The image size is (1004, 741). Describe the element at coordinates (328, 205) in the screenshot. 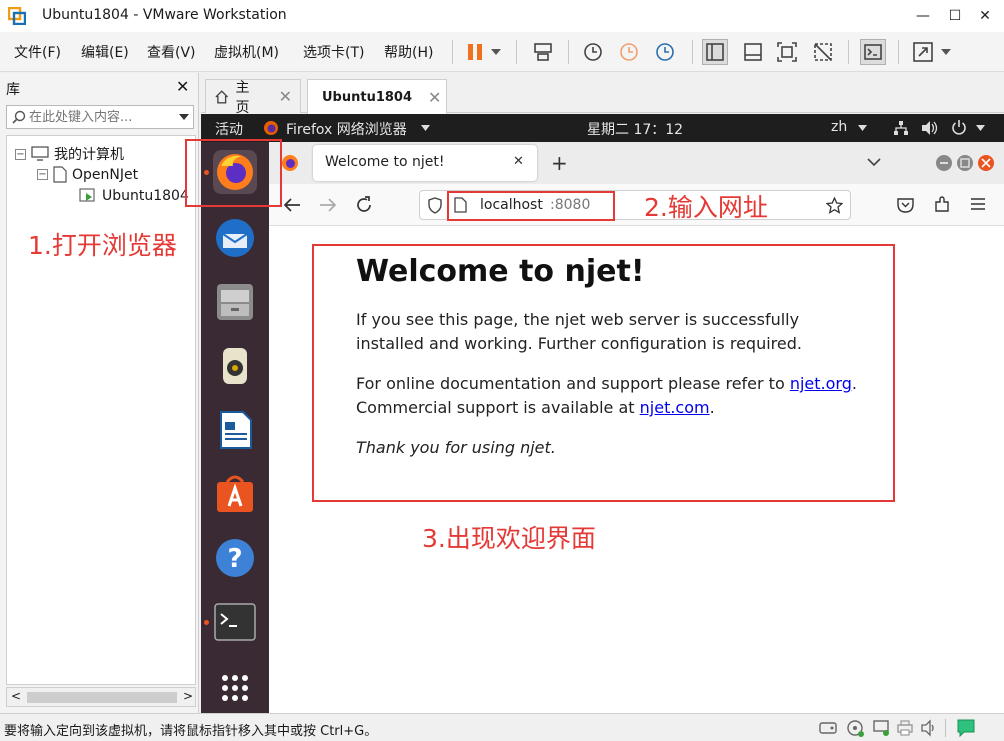

I see `forward-arrow-icon` at that location.